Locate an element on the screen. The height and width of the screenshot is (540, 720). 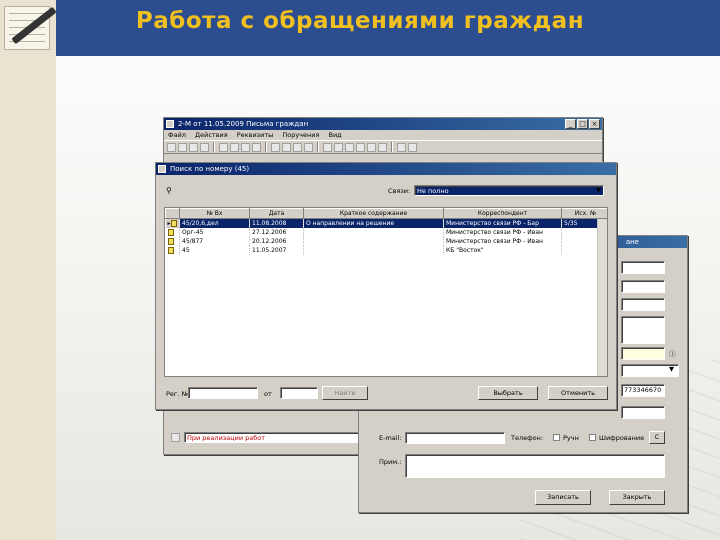
toolbar-sort-icon is located at coordinates (308, 147).